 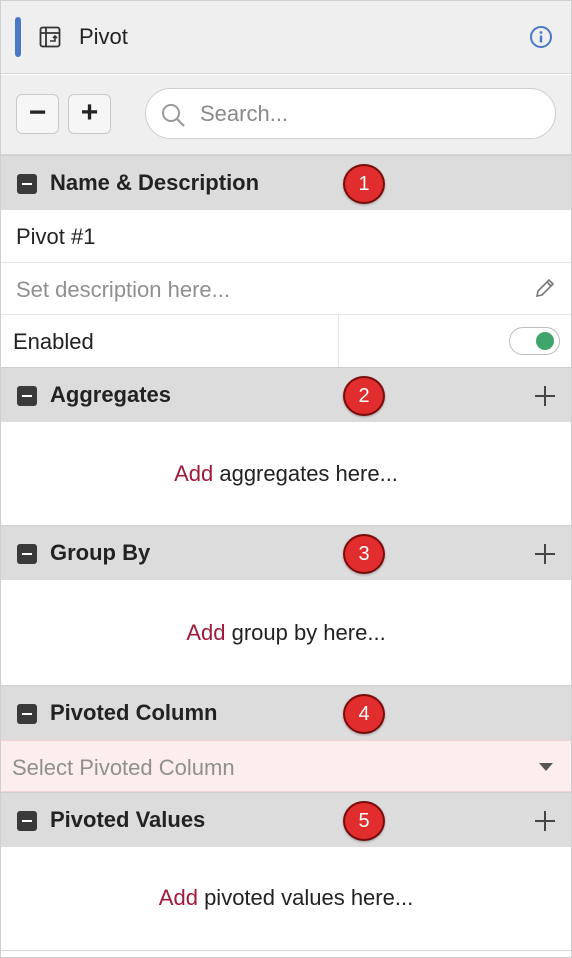 What do you see at coordinates (286, 340) in the screenshot?
I see `enabled-row: Enabled` at bounding box center [286, 340].